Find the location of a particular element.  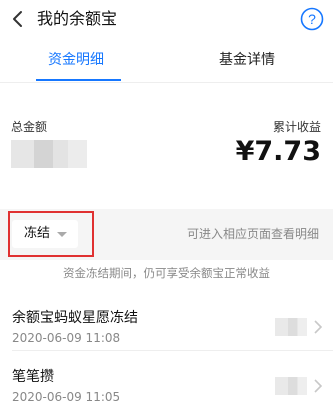

question-circle-icon: ? is located at coordinates (312, 19).